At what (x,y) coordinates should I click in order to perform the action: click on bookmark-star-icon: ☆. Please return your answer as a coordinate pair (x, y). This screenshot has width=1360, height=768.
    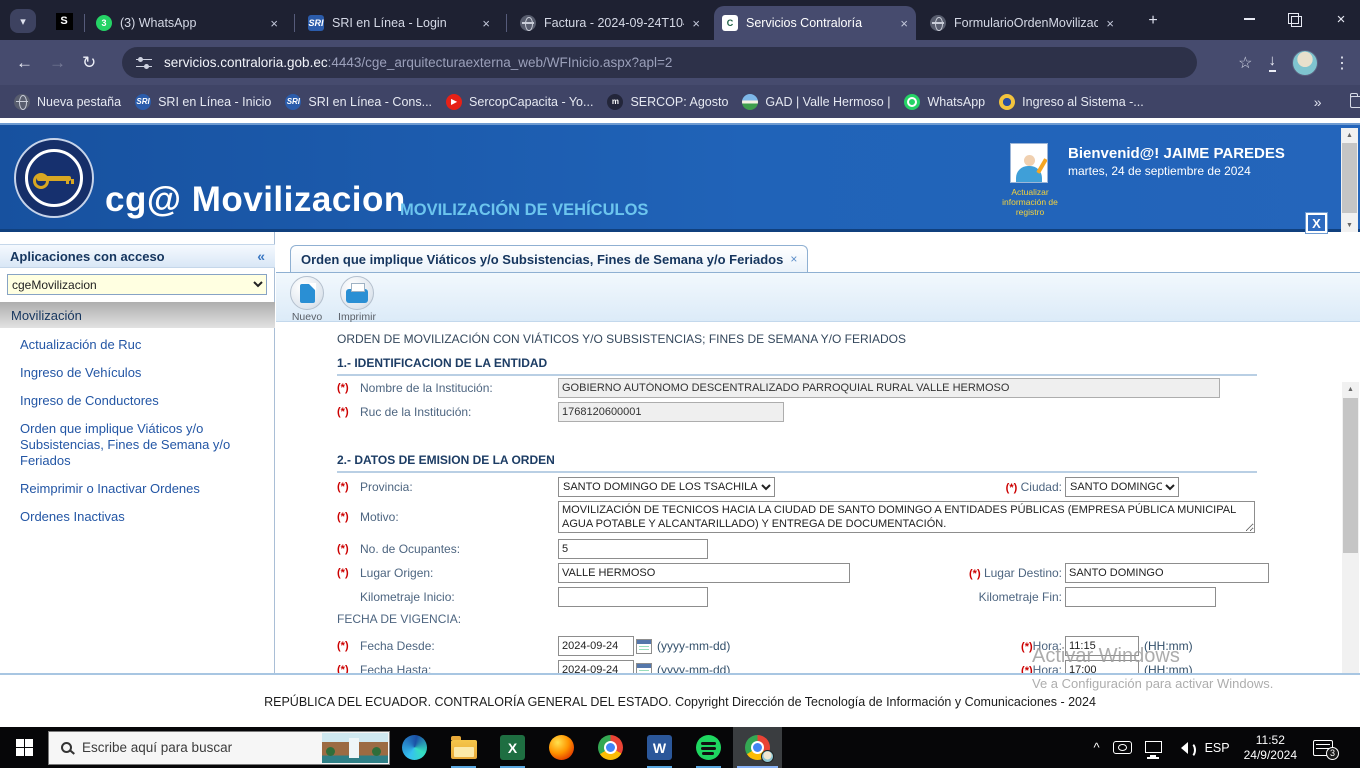
    Looking at the image, I should click on (1245, 63).